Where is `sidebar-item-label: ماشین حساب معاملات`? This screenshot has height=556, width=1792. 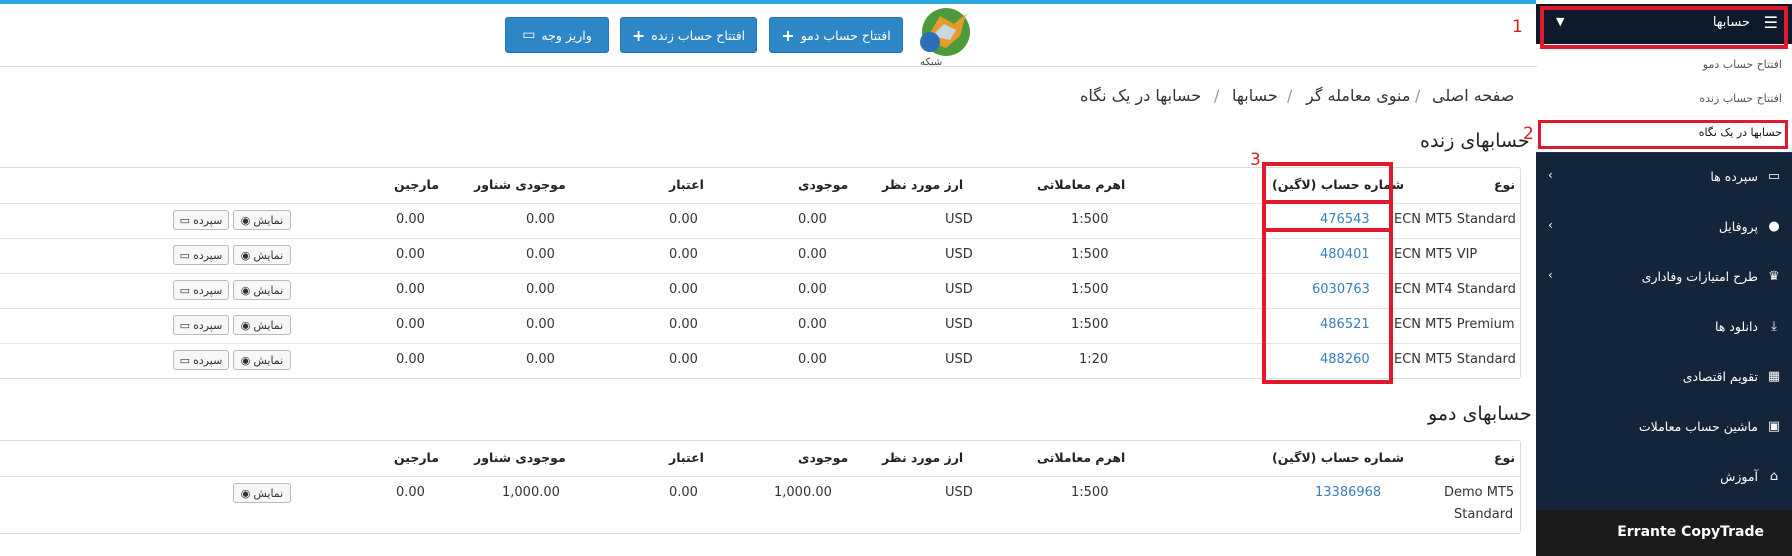 sidebar-item-label: ماشین حساب معاملات is located at coordinates (1698, 426).